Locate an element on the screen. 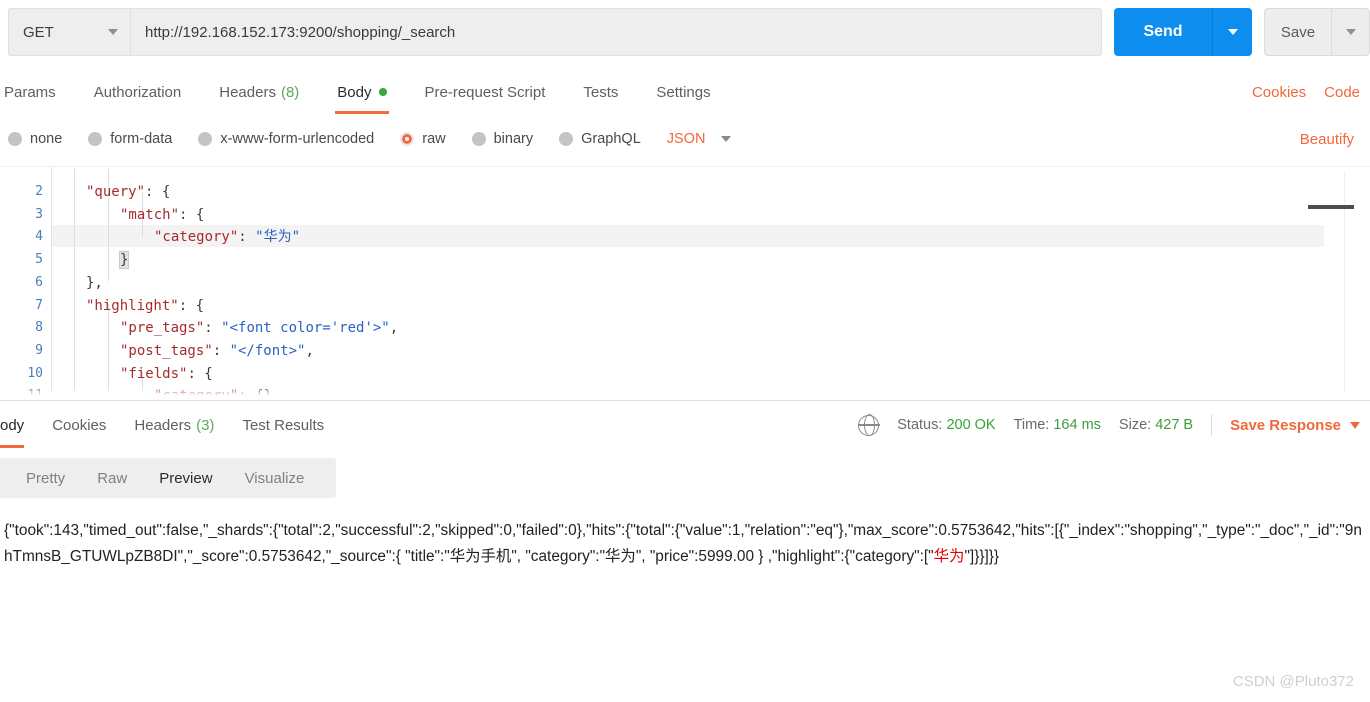 The height and width of the screenshot is (702, 1370). body-type-label: GraphQL is located at coordinates (611, 139).